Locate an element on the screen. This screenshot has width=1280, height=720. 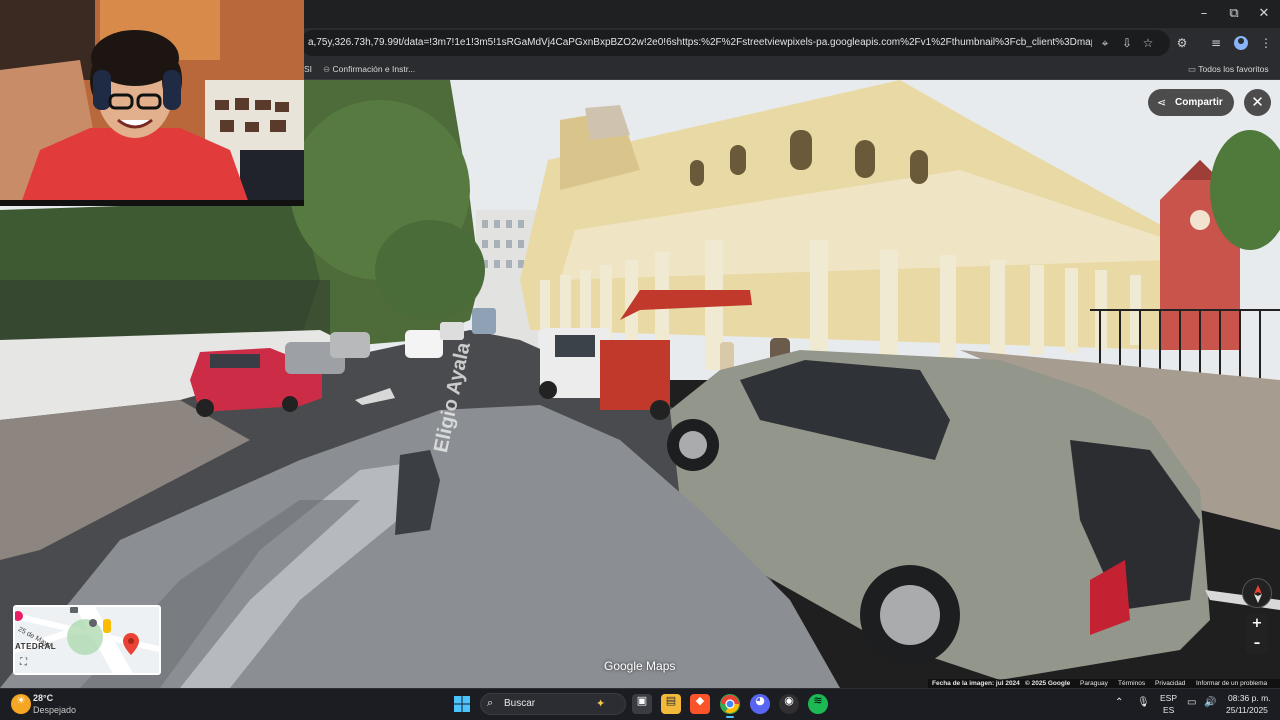
file-explorer-icon: ▤ is located at coordinates (671, 704).